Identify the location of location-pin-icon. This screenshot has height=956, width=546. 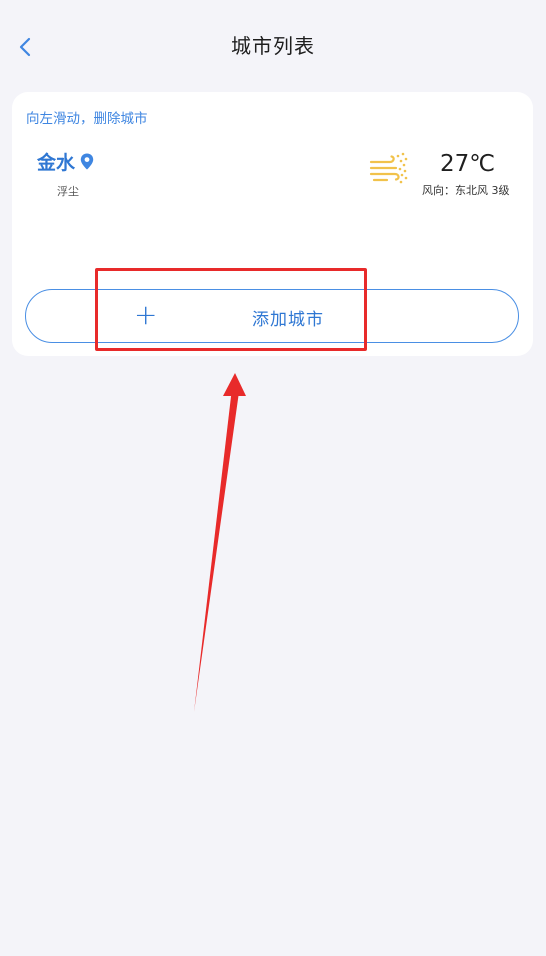
(87, 161).